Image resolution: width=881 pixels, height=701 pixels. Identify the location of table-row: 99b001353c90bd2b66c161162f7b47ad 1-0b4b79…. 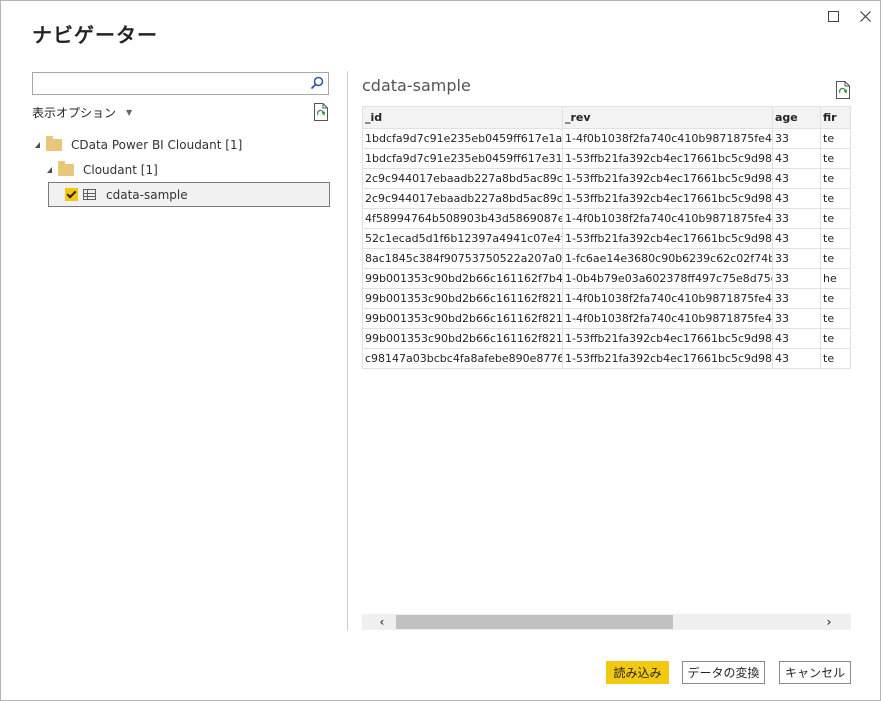
(606, 278).